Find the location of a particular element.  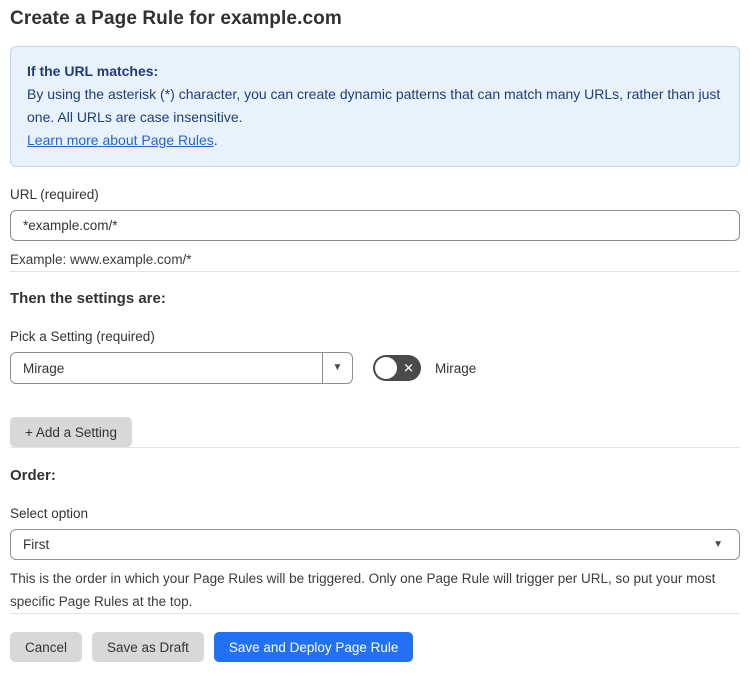

mirage-toggle-label: Mirage is located at coordinates (456, 368).